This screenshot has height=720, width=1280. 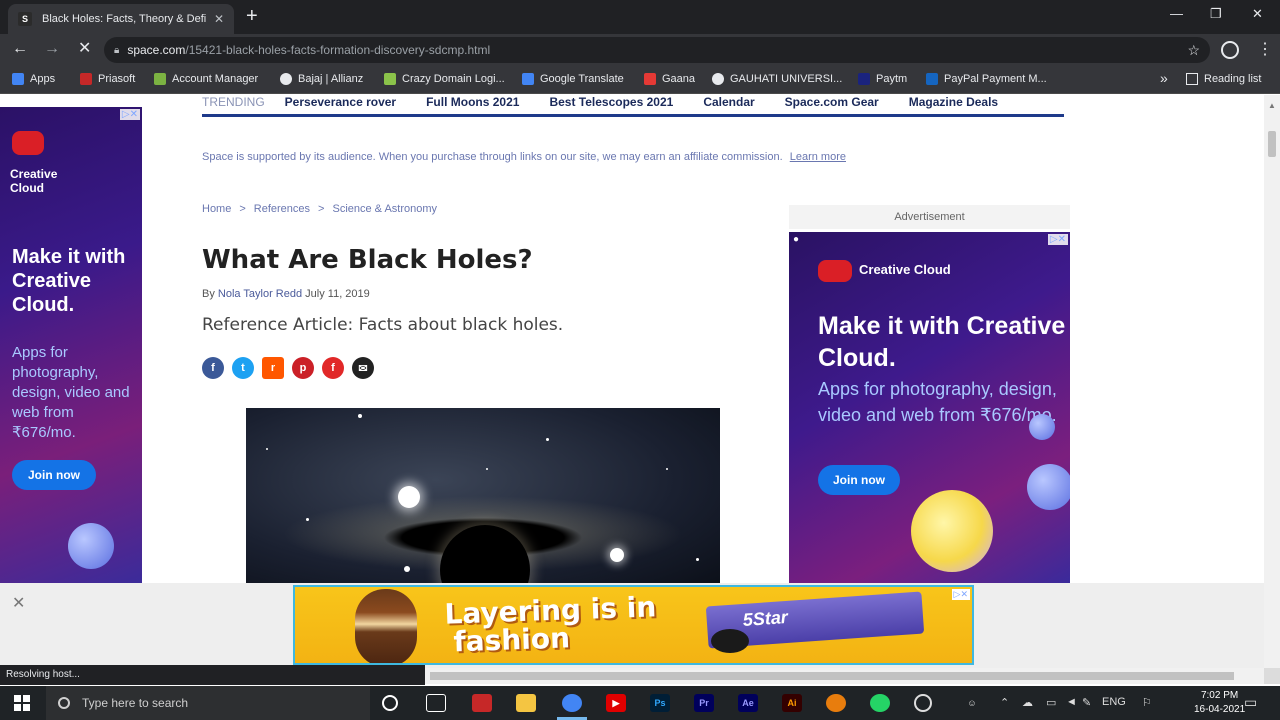 I want to click on info-icon: ●, so click(x=796, y=239).